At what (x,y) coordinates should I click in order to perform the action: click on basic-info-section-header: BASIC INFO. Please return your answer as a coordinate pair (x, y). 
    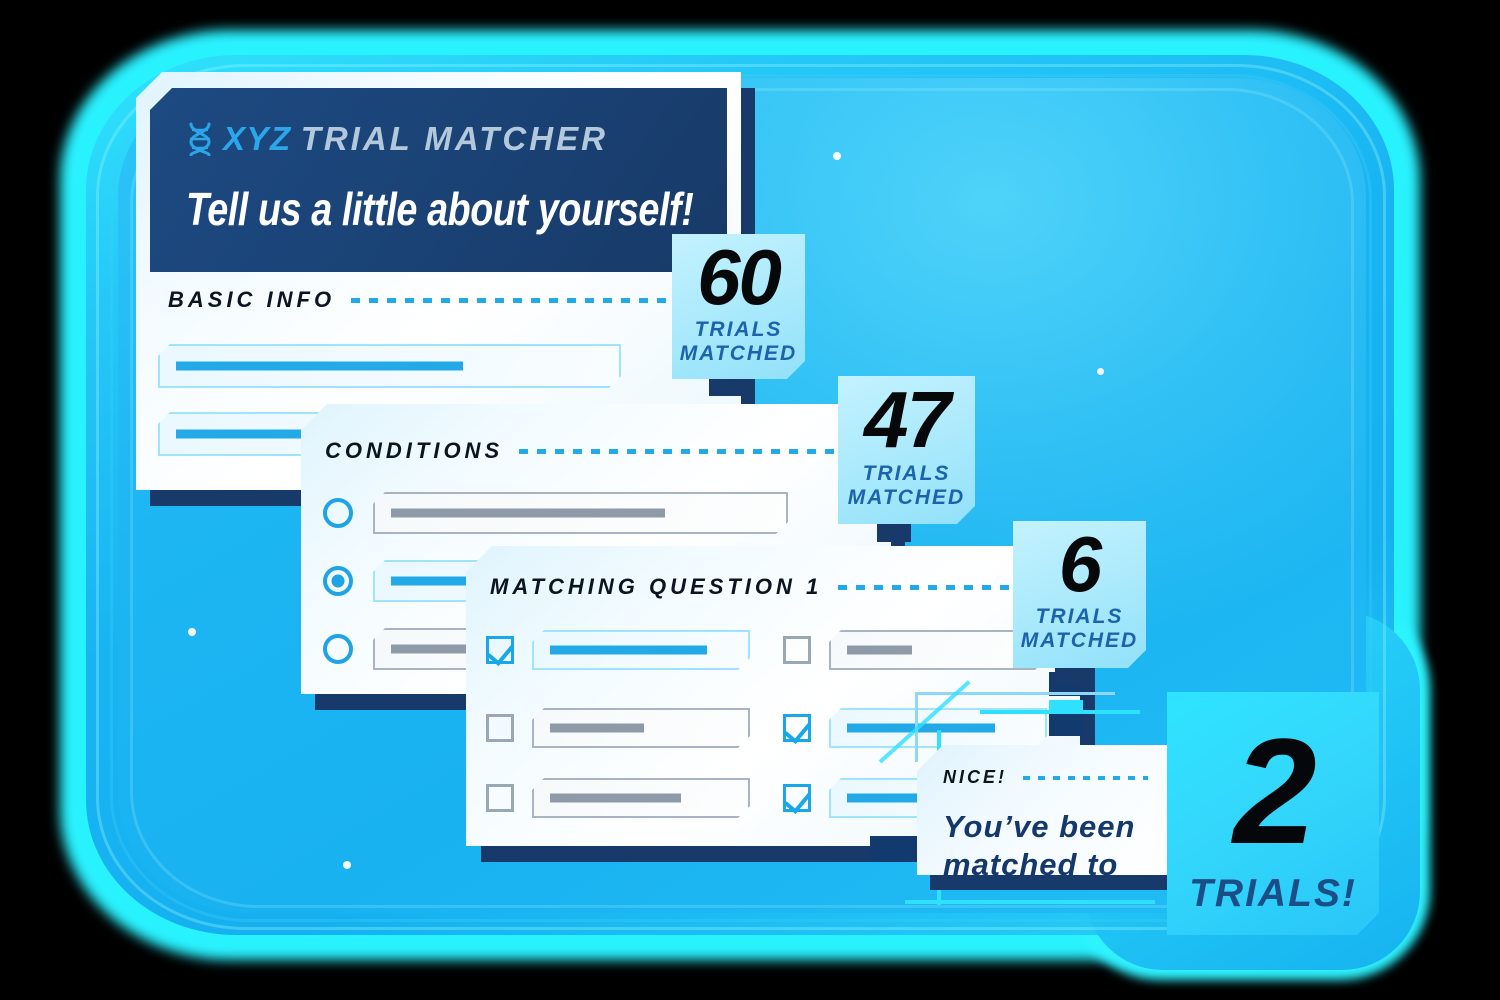
    Looking at the image, I should click on (438, 300).